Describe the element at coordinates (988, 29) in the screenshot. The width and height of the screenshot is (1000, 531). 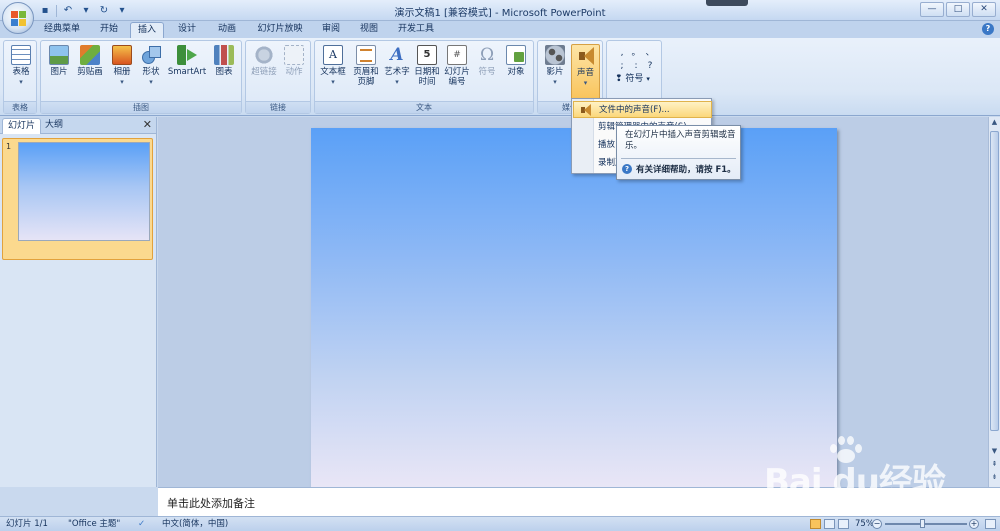
I see `help-icon: ?` at that location.